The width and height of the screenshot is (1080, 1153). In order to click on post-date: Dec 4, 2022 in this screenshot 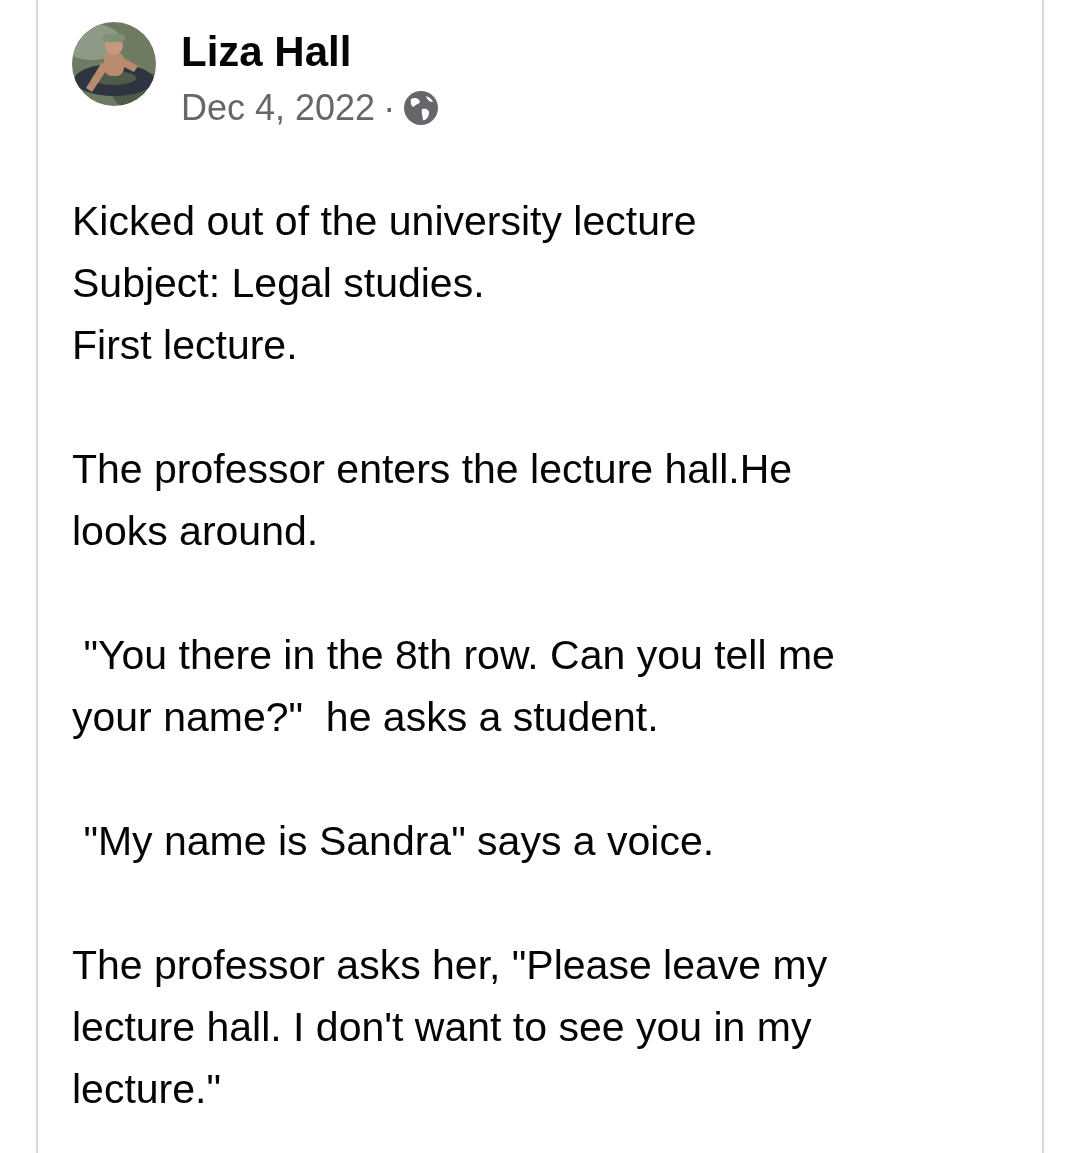, I will do `click(278, 108)`.